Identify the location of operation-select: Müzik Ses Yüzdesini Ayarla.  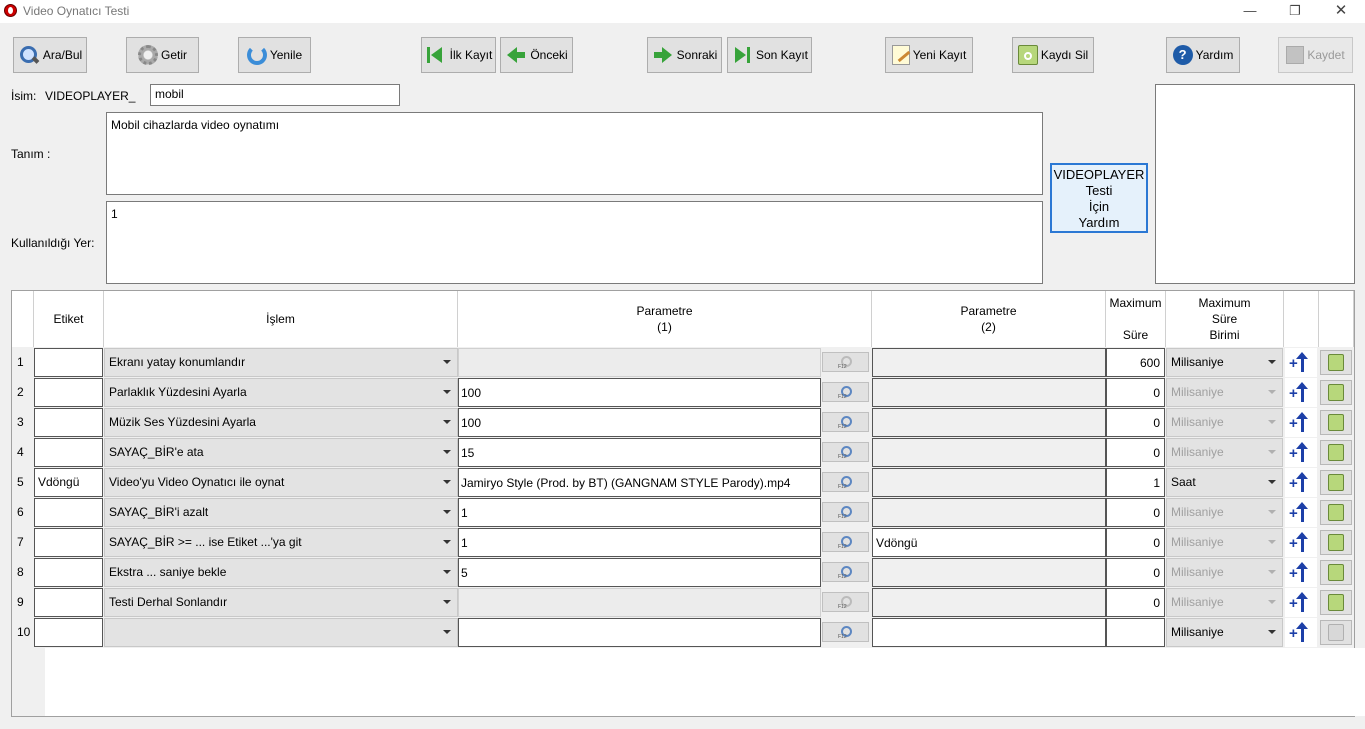
(281, 422).